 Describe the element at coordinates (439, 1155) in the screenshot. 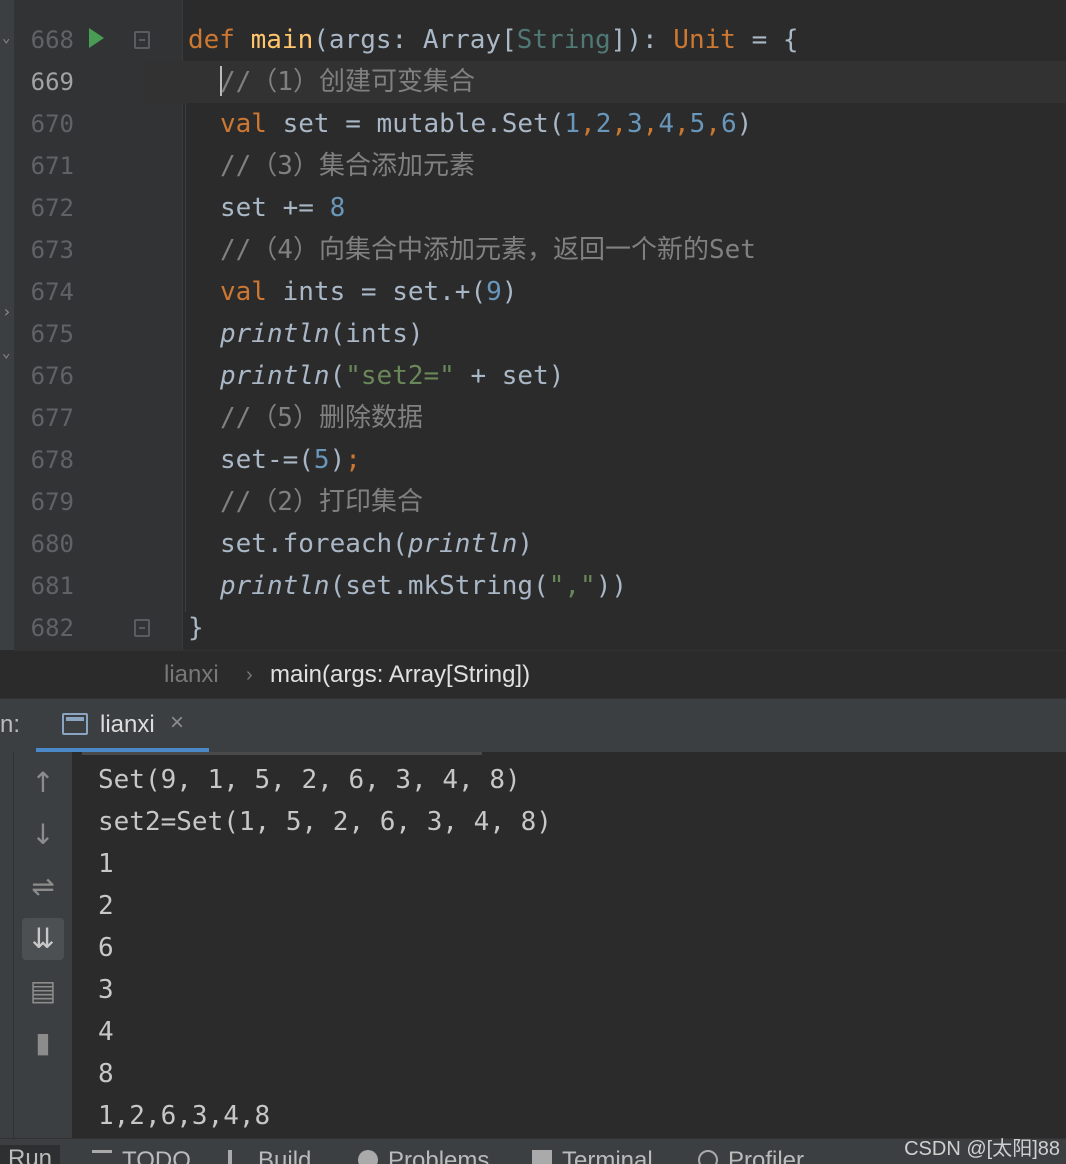

I see `problems-label: Problems` at that location.